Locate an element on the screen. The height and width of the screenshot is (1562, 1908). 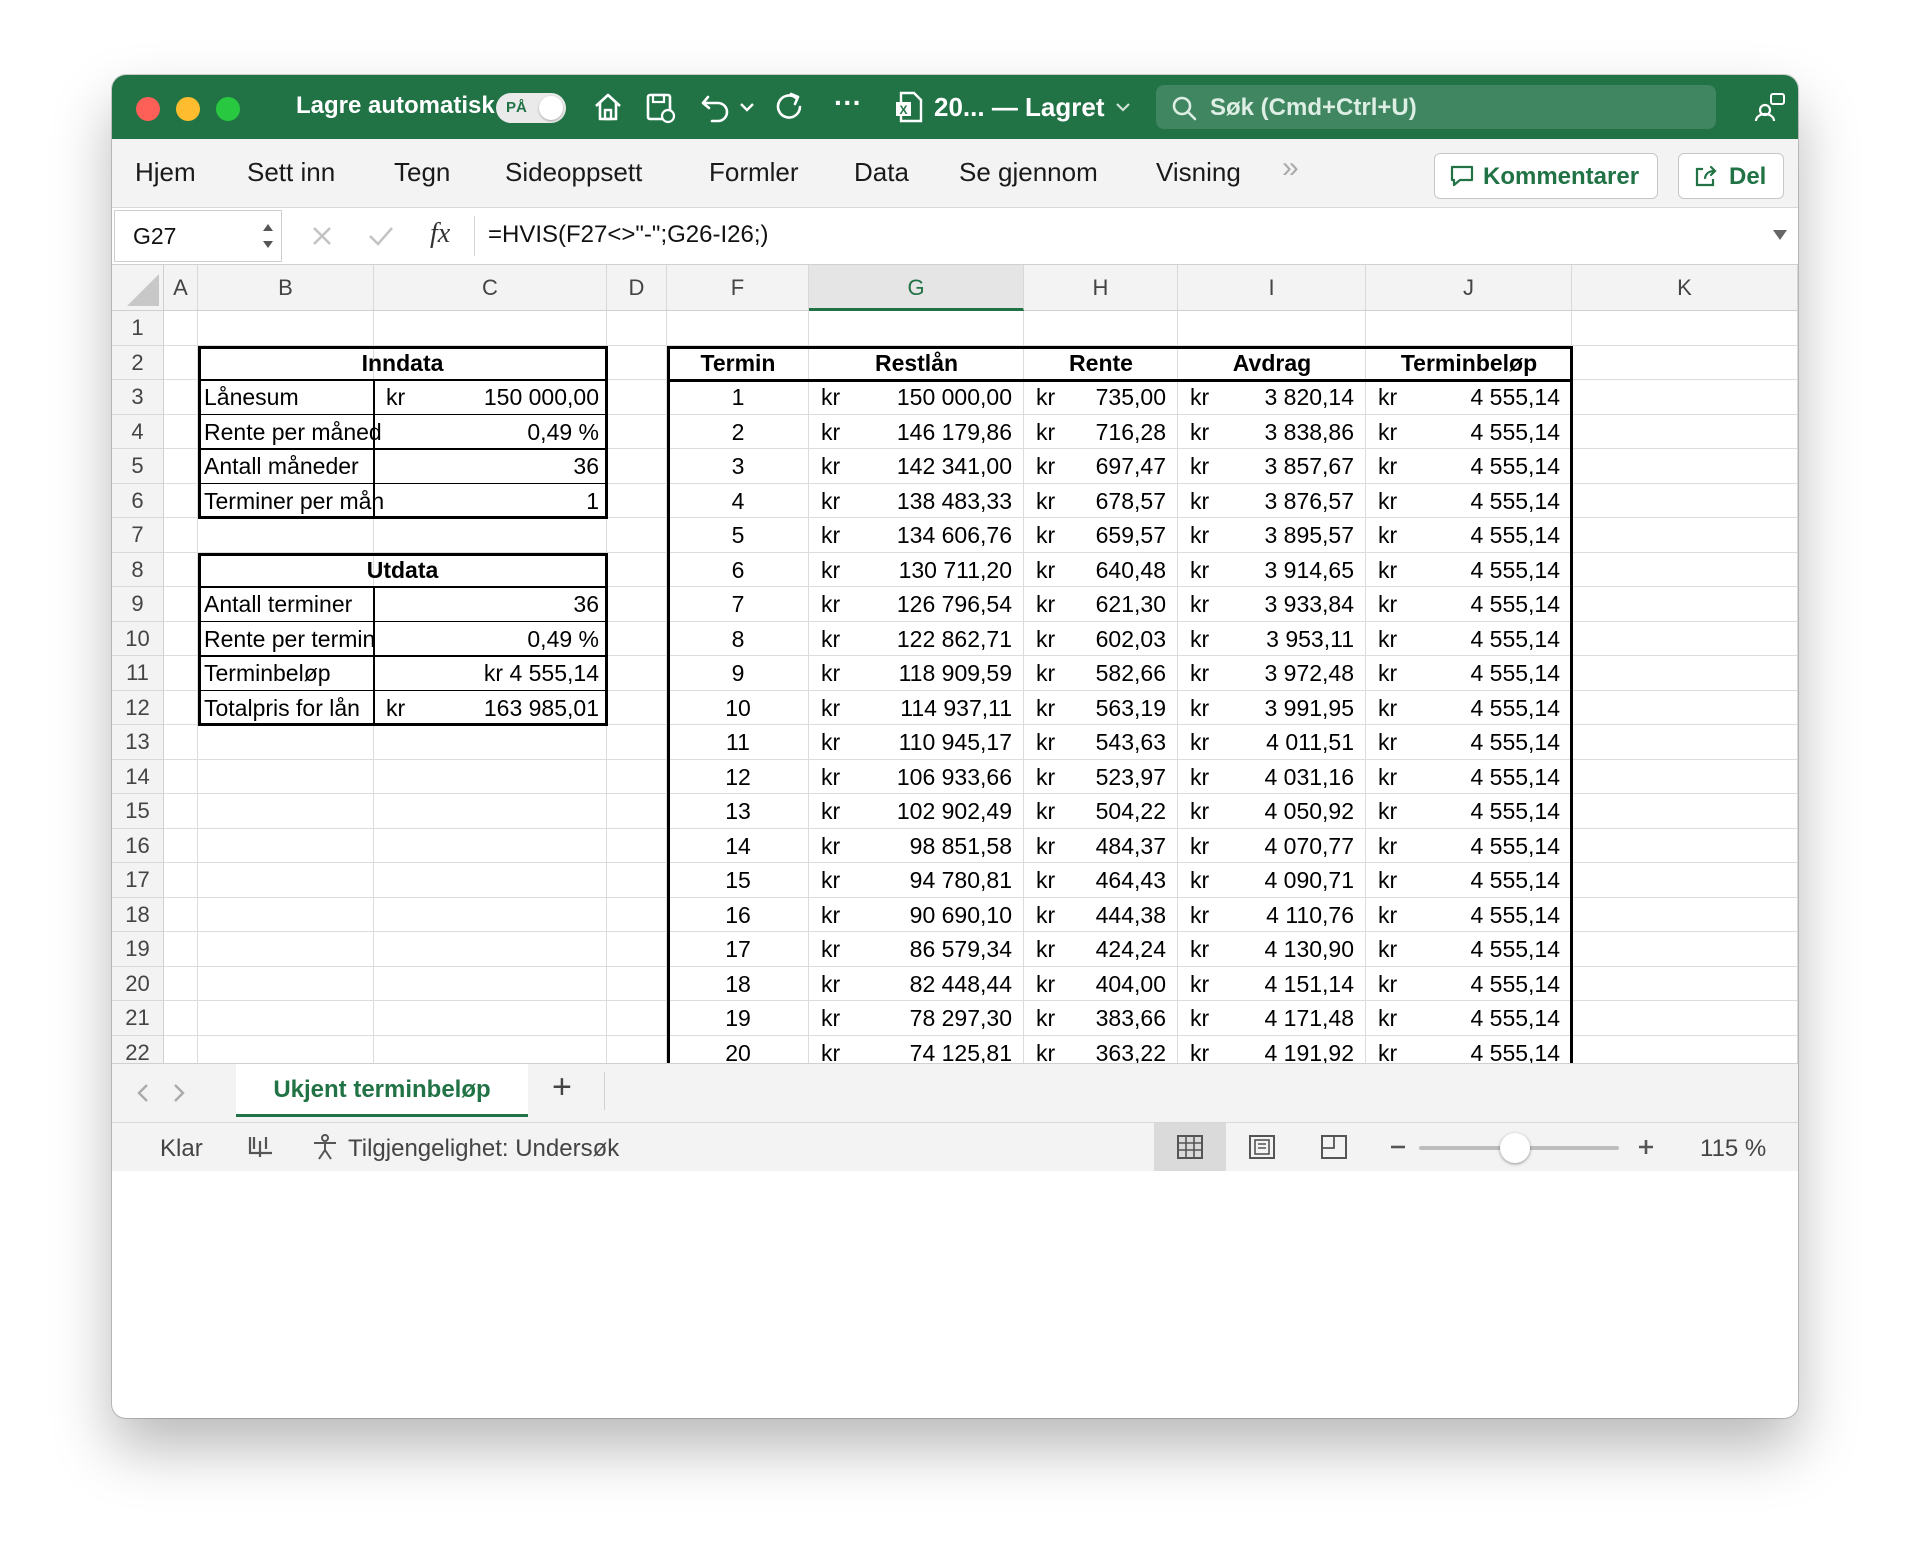
next-sheet-icon is located at coordinates (179, 1093).